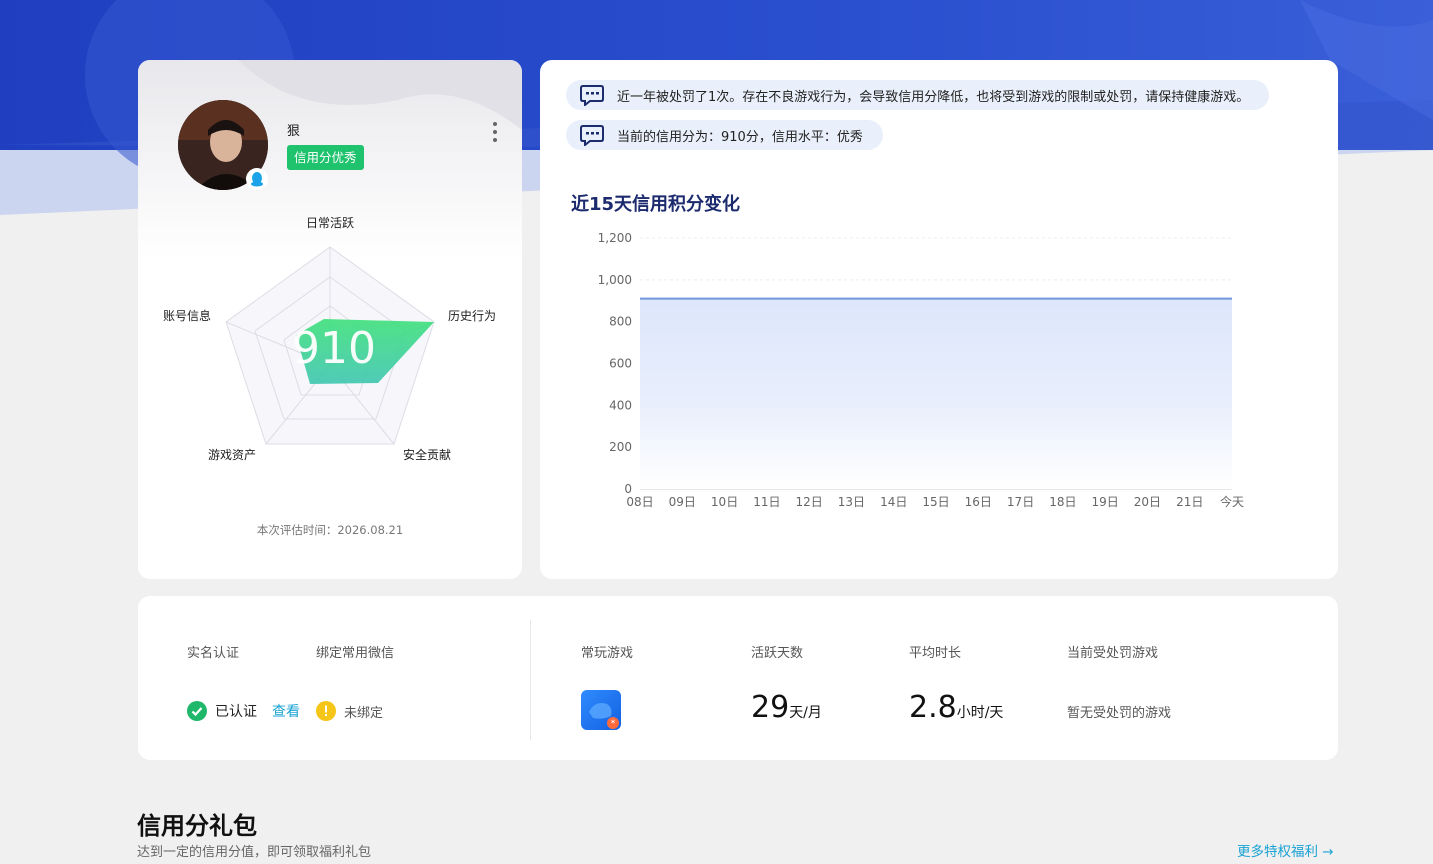 This screenshot has width=1433, height=864. What do you see at coordinates (427, 455) in the screenshot?
I see `radar-label-security: 安全贡献` at bounding box center [427, 455].